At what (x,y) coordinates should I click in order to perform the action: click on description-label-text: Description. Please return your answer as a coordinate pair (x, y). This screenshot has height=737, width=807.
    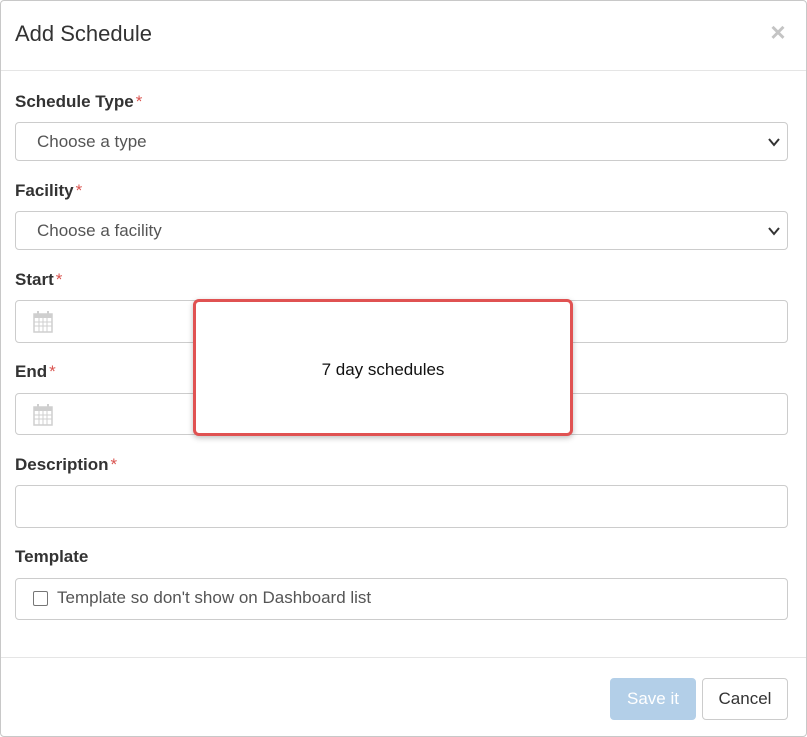
    Looking at the image, I should click on (62, 464).